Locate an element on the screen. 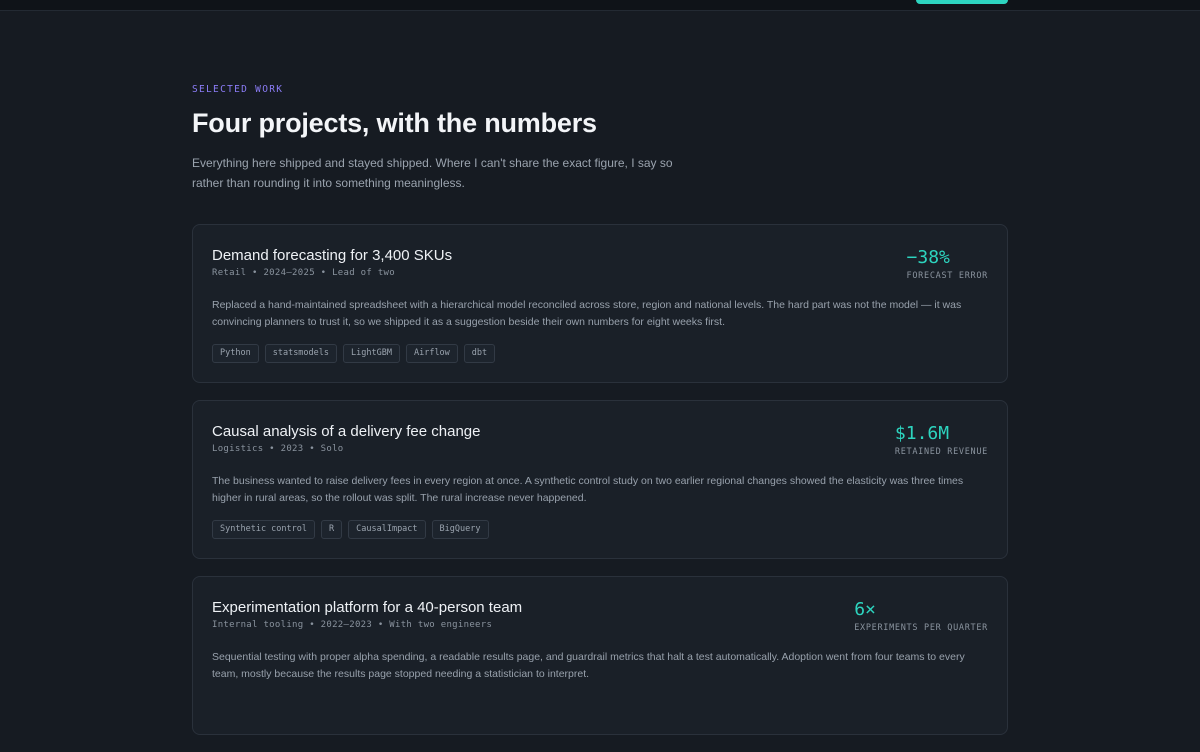 The image size is (1200, 752). tech-tag: CausalImpact is located at coordinates (387, 529).